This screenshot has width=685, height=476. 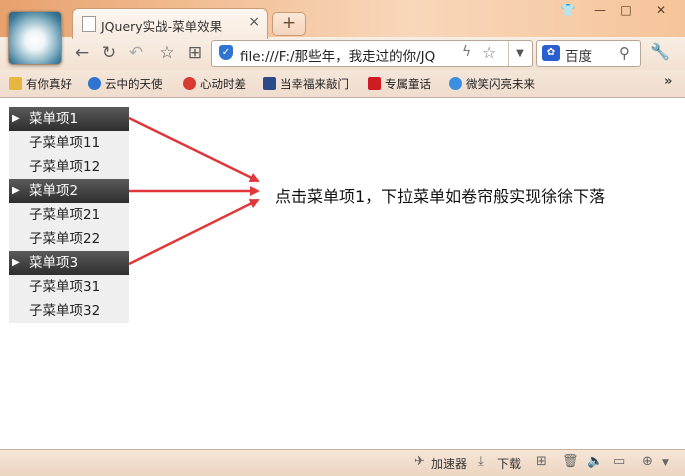 I want to click on user-avatar, so click(x=35, y=38).